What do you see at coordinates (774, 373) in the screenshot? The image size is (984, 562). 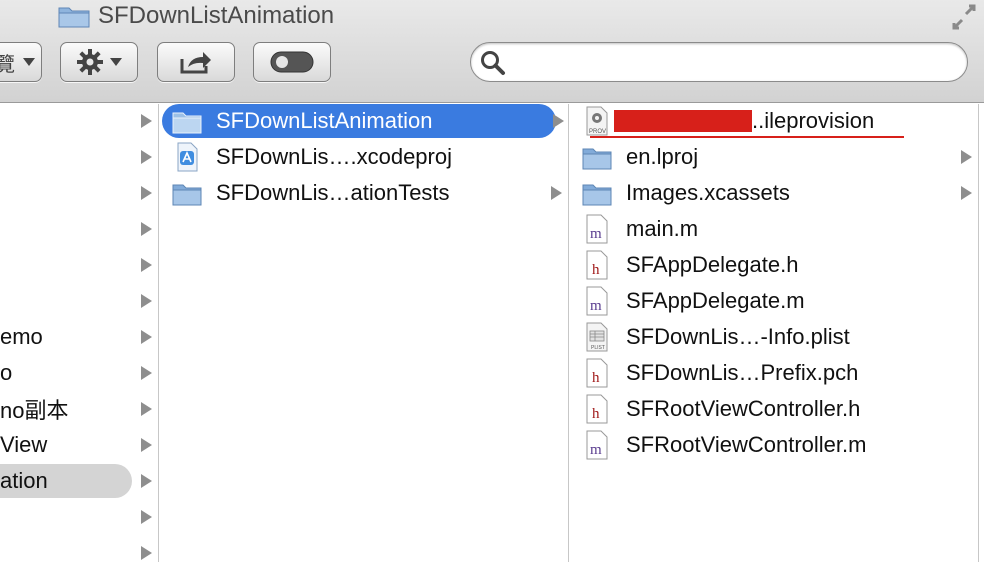 I see `list-item: h SFDownLis…Prefix.pch` at bounding box center [774, 373].